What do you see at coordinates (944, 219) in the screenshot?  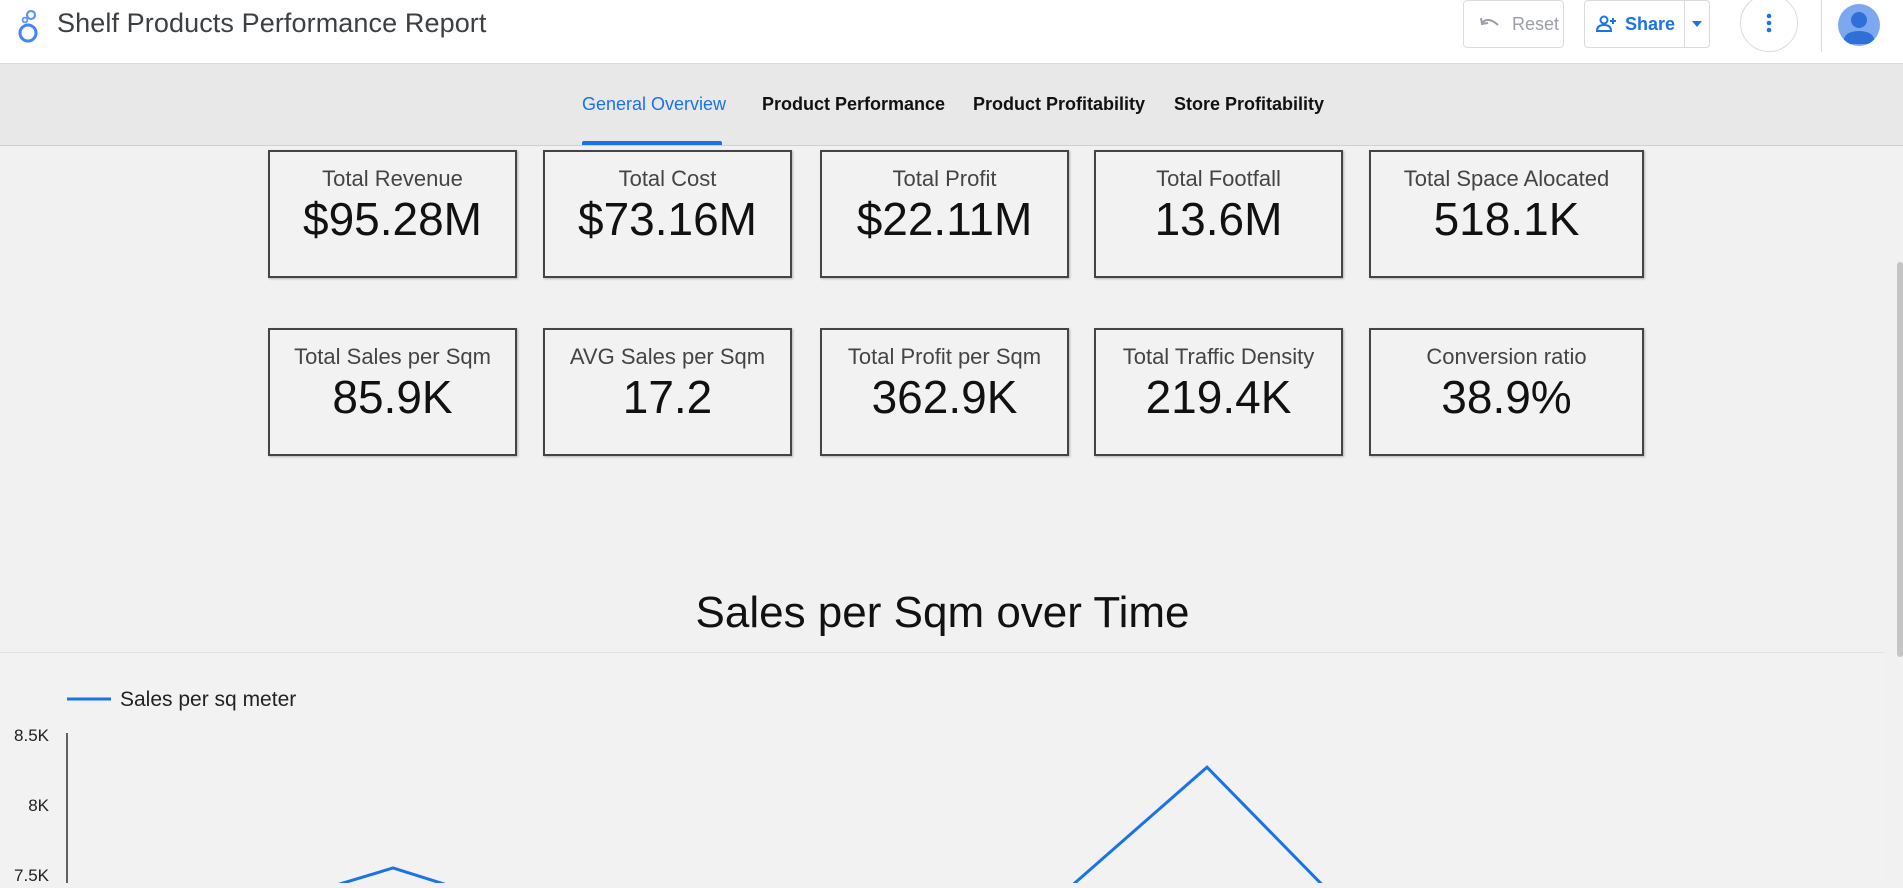 I see `kpi-value: $22.11M` at bounding box center [944, 219].